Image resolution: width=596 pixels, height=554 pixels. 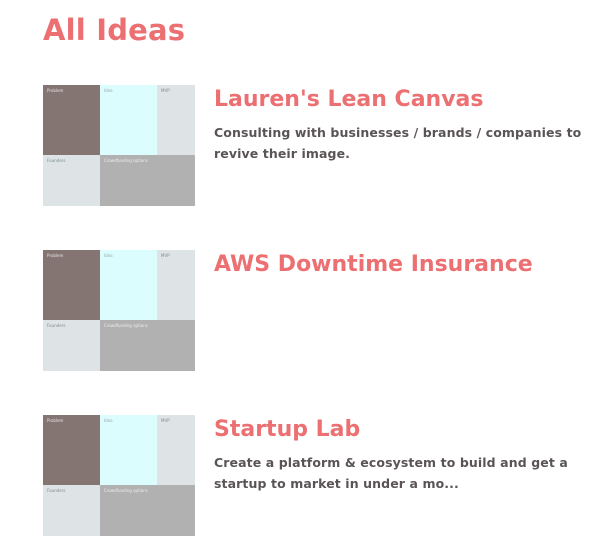 I want to click on idea-title-link: Startup Lab, so click(x=287, y=430).